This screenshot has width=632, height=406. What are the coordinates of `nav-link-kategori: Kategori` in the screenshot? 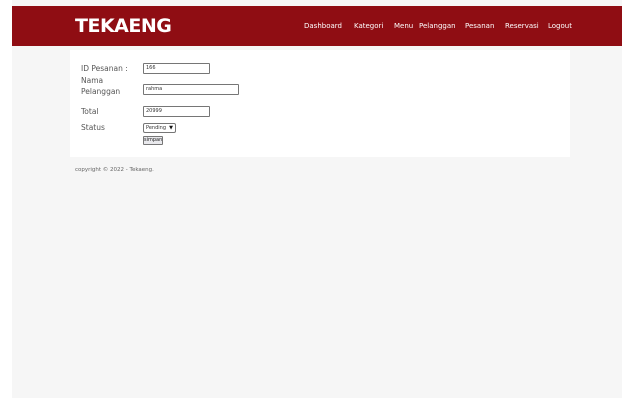 It's located at (368, 26).